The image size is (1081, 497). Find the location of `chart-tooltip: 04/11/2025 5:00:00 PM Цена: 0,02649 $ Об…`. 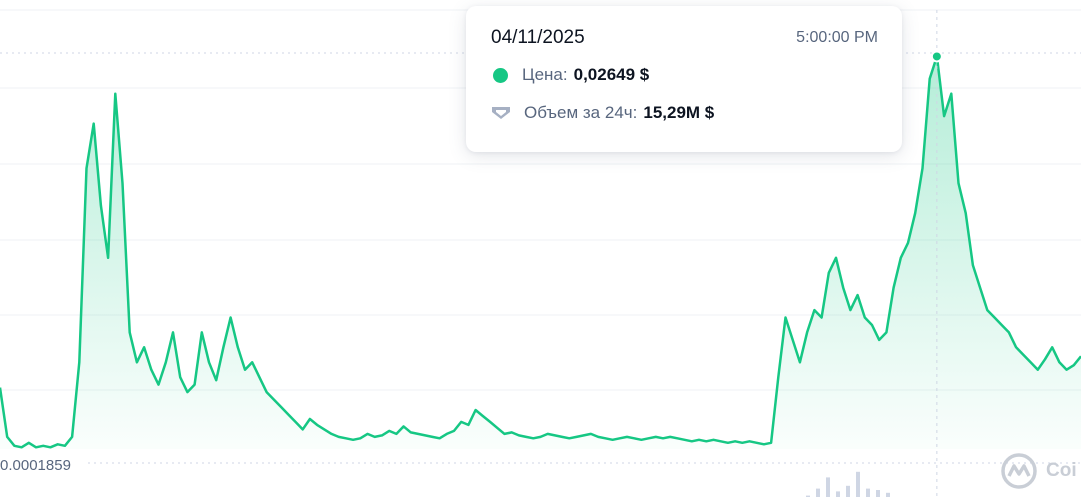

chart-tooltip: 04/11/2025 5:00:00 PM Цена: 0,02649 $ Об… is located at coordinates (684, 79).